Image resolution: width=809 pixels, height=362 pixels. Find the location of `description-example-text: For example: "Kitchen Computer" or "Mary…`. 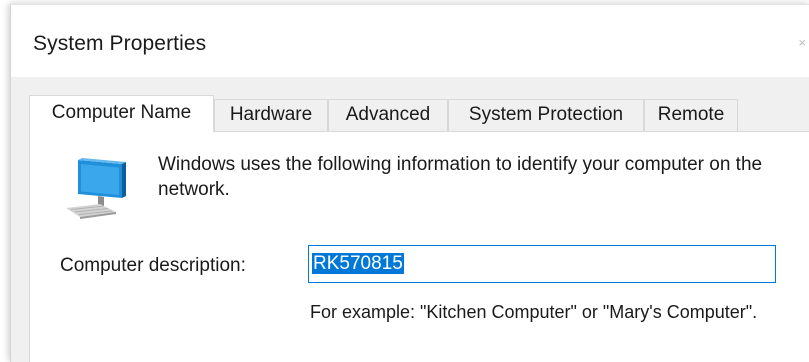

description-example-text: For example: "Kitchen Computer" or "Mary… is located at coordinates (534, 312).